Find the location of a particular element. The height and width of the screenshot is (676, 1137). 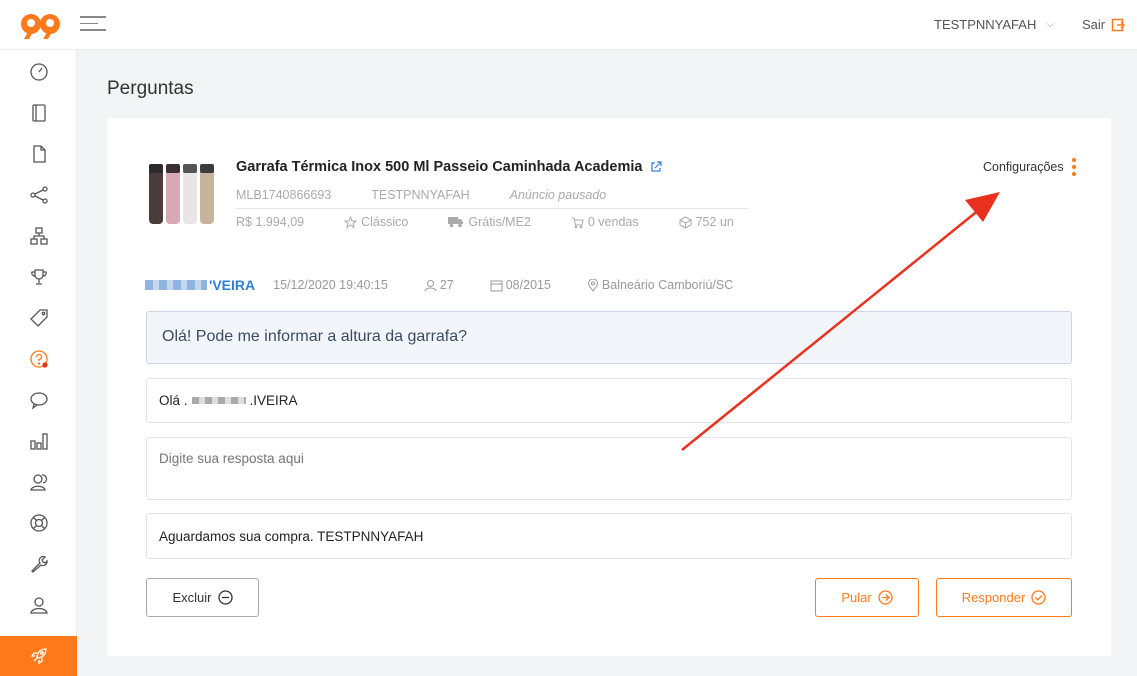

question-icon is located at coordinates (38, 359).